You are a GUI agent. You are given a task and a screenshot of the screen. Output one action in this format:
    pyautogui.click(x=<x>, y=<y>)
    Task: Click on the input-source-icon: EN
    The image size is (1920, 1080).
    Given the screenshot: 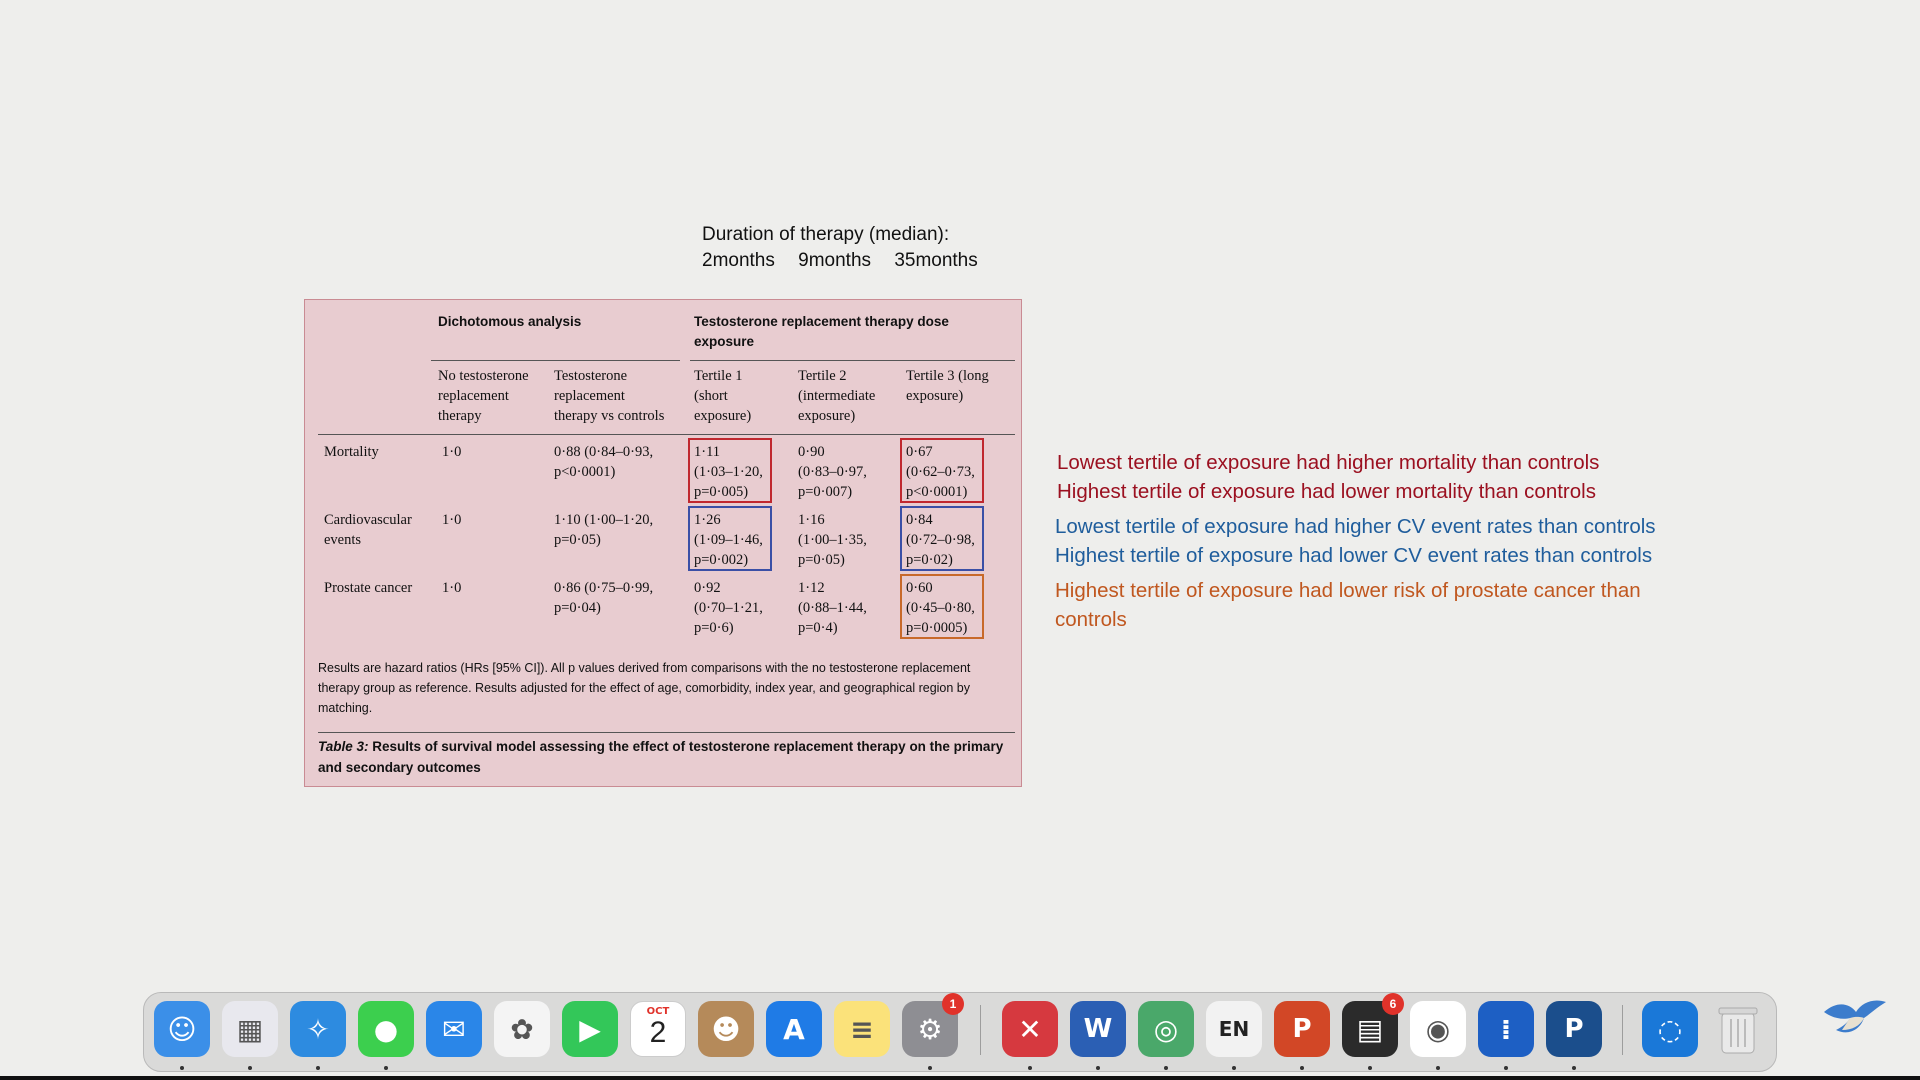 What is the action you would take?
    pyautogui.click(x=1234, y=1029)
    